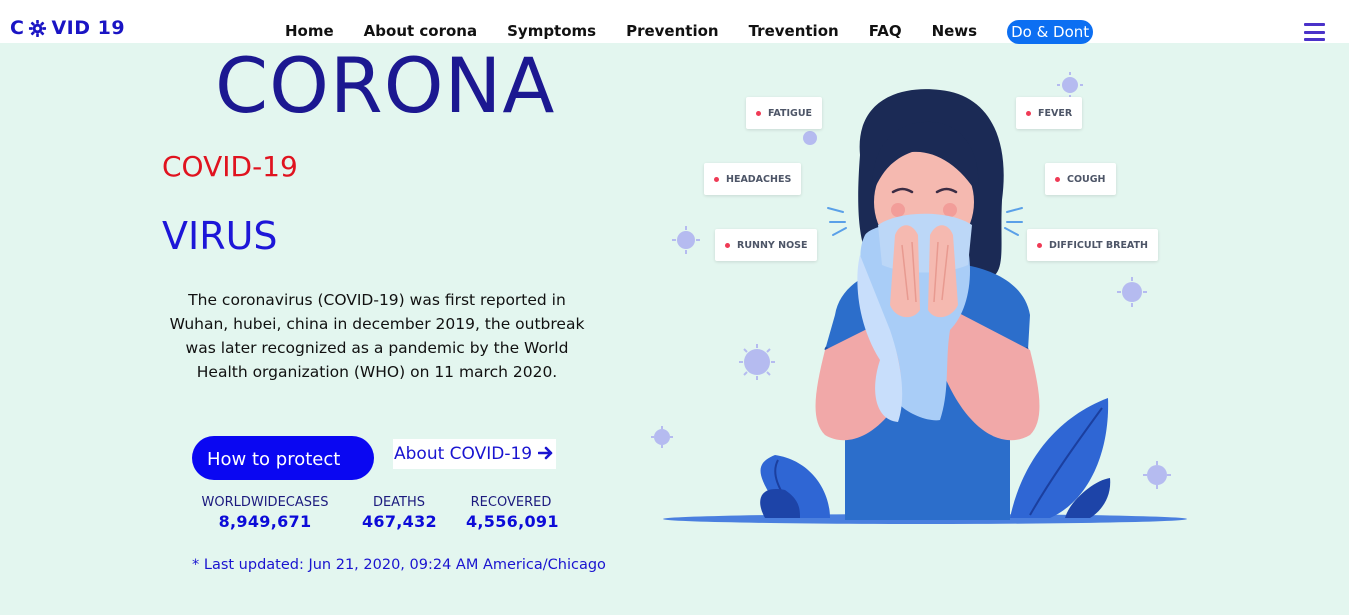 The image size is (1349, 615). I want to click on hero-title: CORONA, so click(385, 85).